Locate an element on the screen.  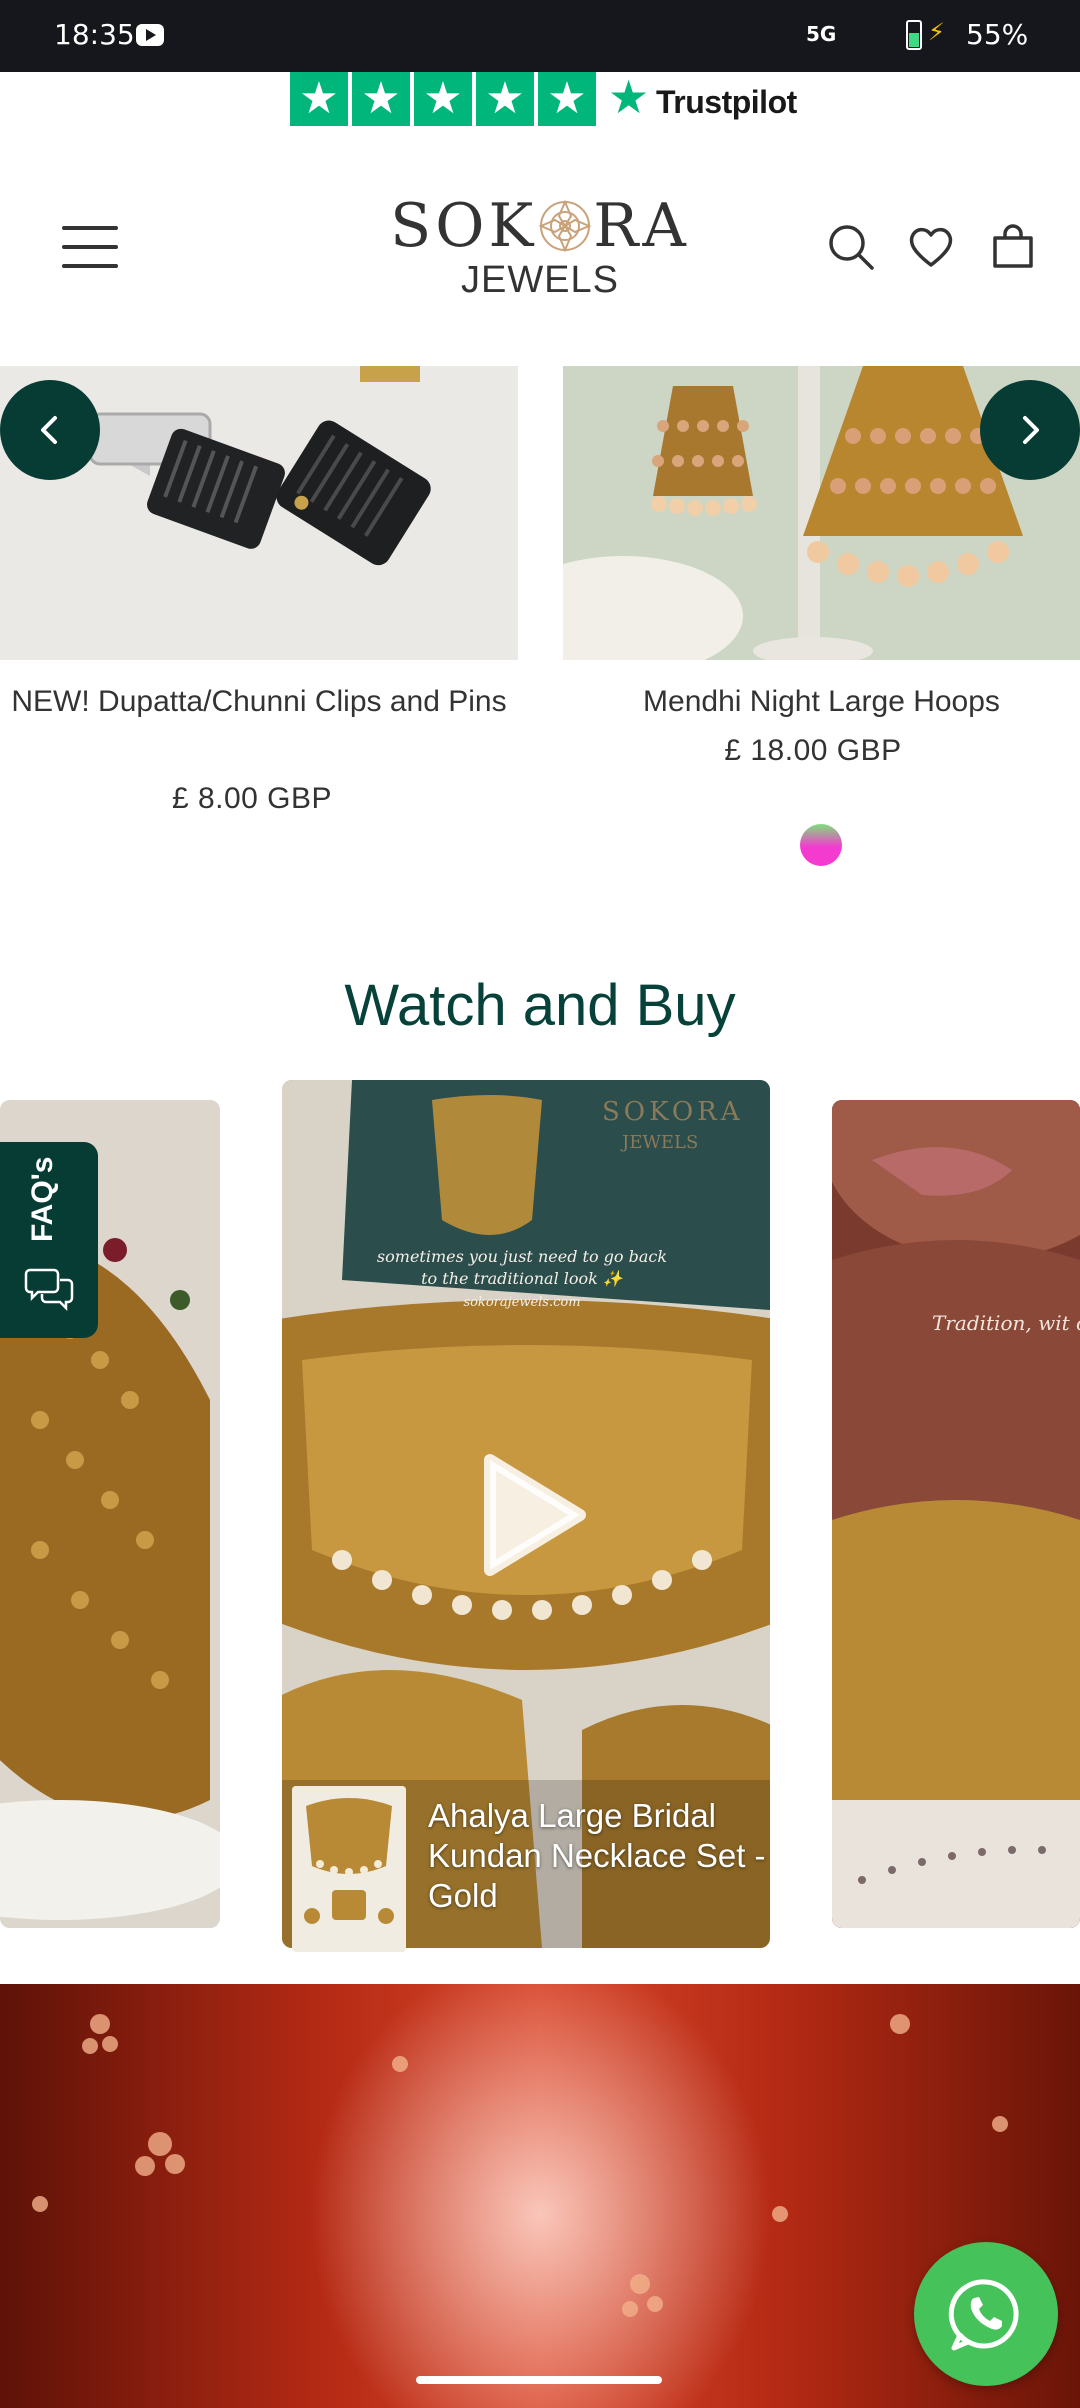
battery-icon is located at coordinates (914, 35).